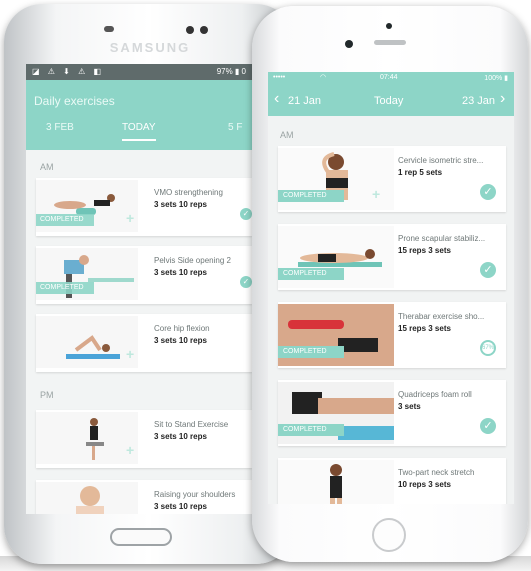 This screenshot has width=531, height=571. I want to click on tab-next-day: 5 F, so click(235, 127).